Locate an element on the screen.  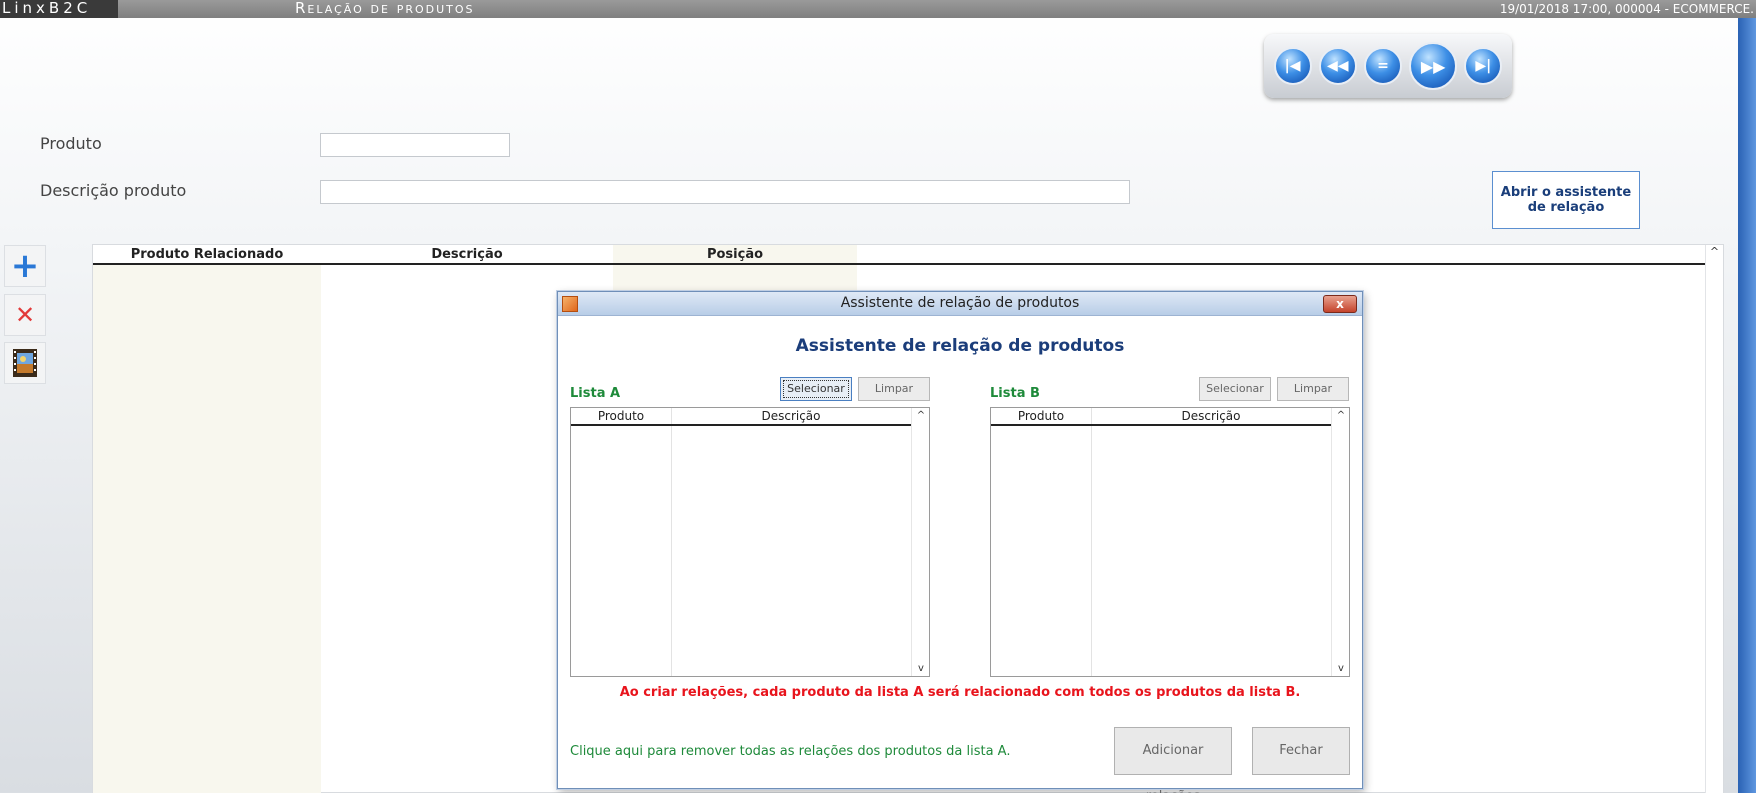
previous-icon: ◀◀ is located at coordinates (1338, 66).